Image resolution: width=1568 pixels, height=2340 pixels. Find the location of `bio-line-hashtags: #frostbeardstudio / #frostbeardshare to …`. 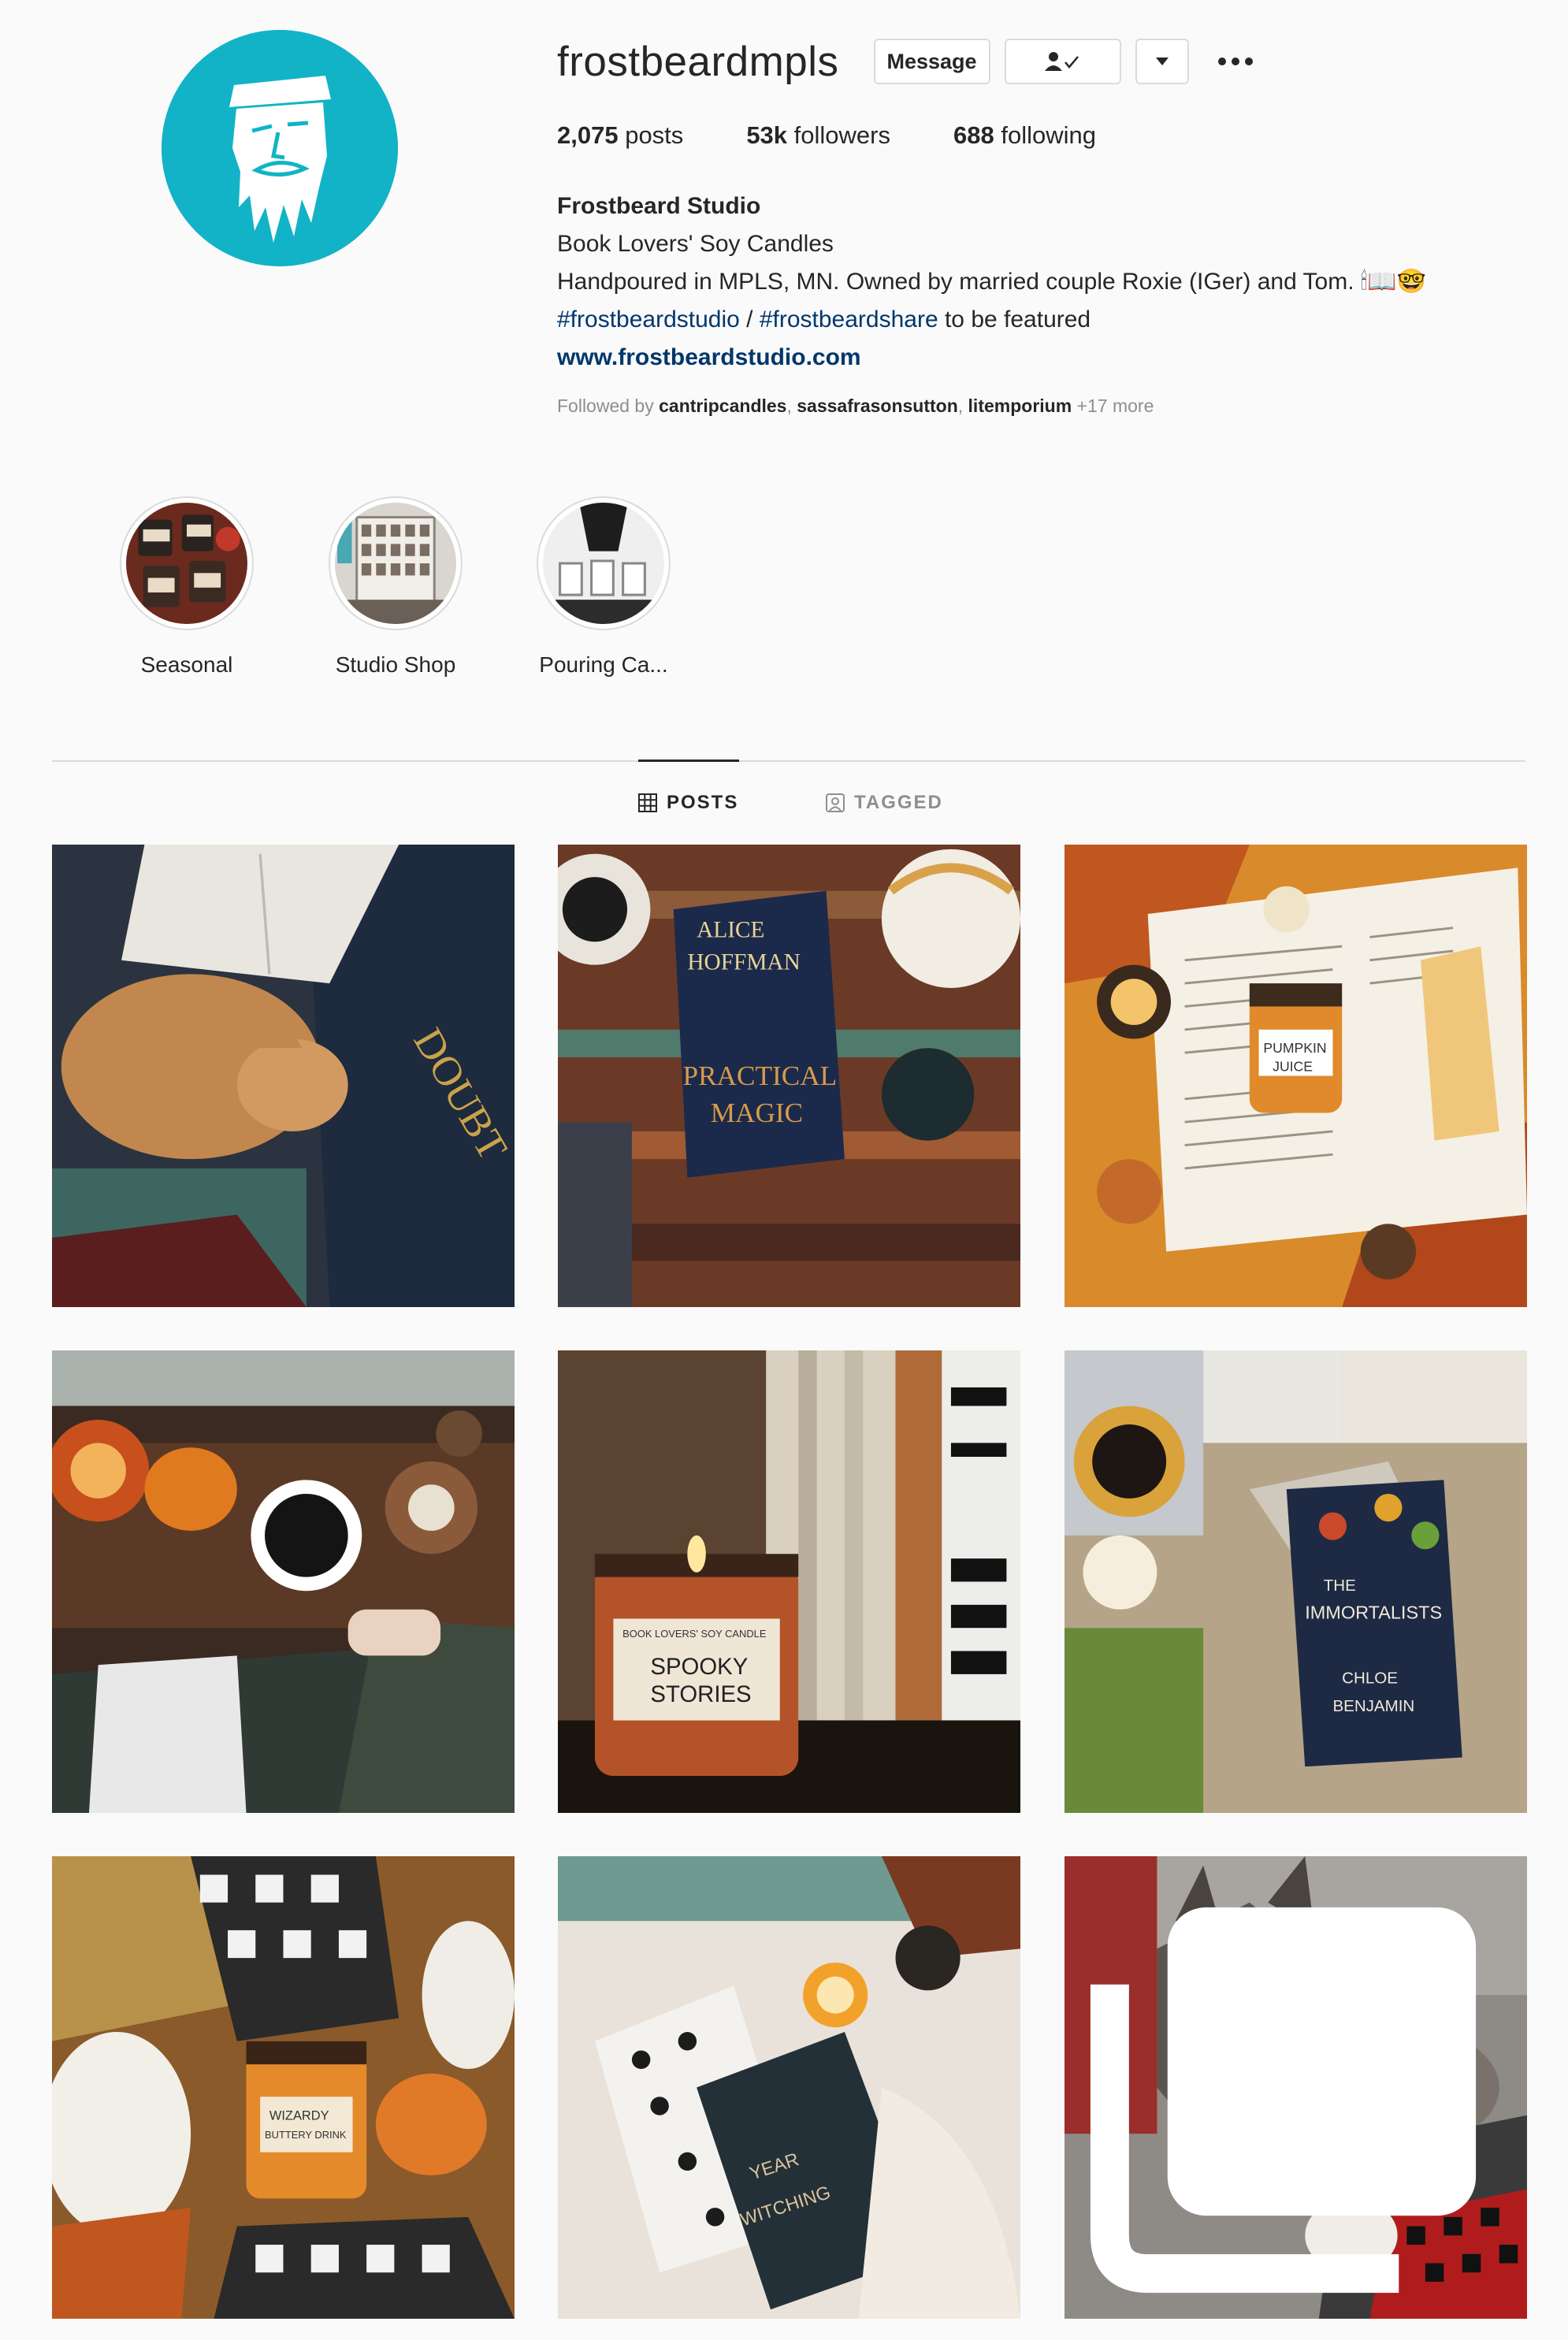

bio-line-hashtags: #frostbeardstudio / #frostbeardshare to … is located at coordinates (991, 320).